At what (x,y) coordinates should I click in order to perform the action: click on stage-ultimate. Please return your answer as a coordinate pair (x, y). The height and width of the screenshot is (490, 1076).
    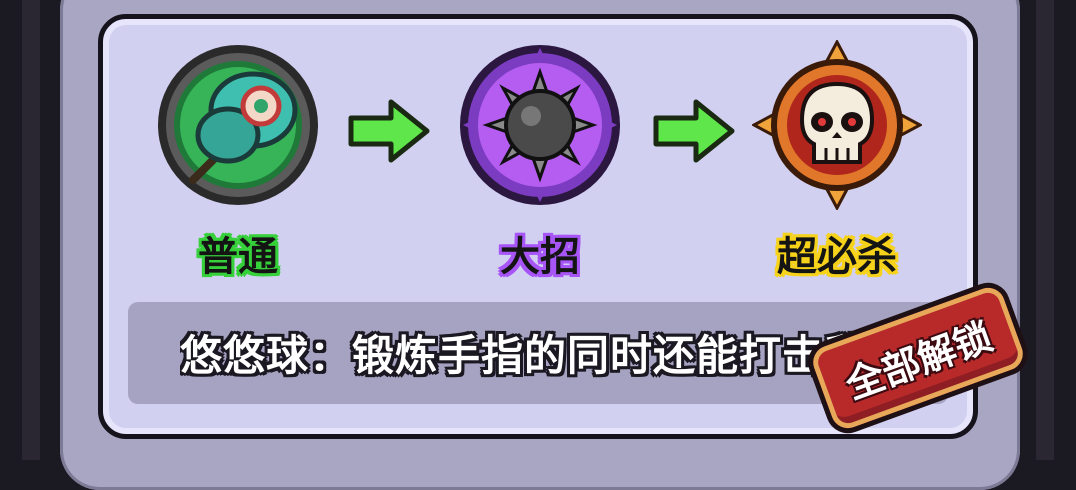
    Looking at the image, I should click on (540, 125).